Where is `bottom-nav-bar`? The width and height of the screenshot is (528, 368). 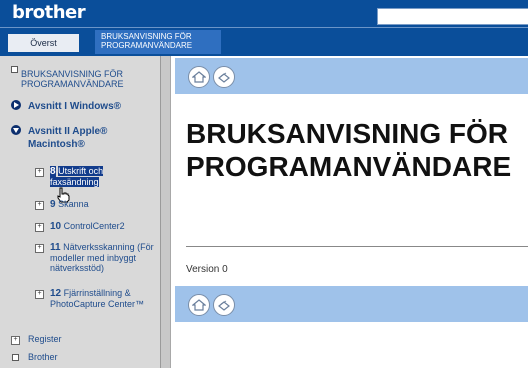
bottom-nav-bar is located at coordinates (351, 304).